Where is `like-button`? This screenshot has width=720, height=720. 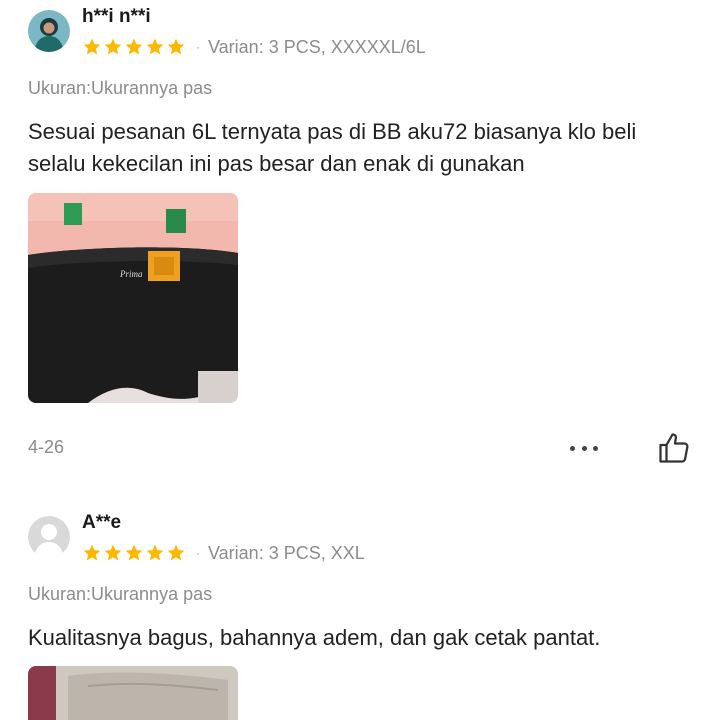
like-button is located at coordinates (674, 448).